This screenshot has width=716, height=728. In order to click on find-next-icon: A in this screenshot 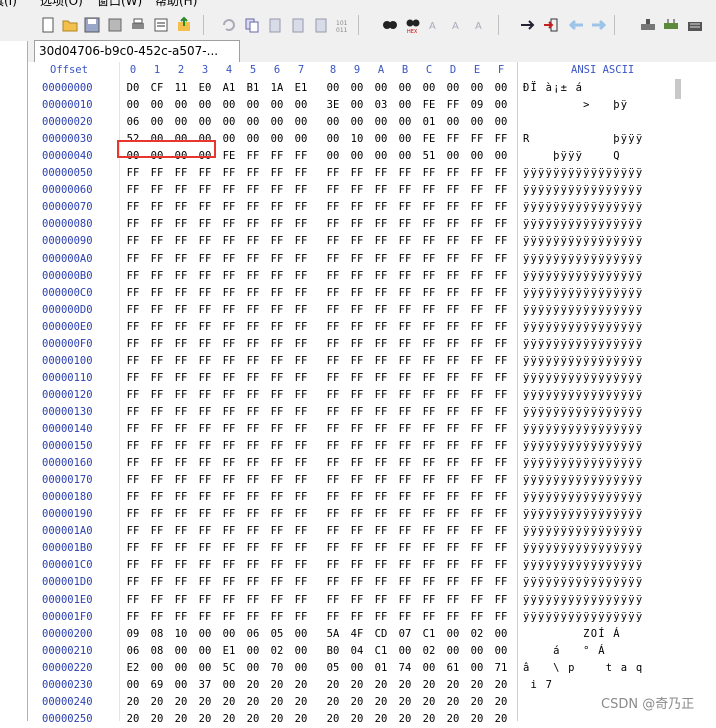, I will do `click(436, 25)`.